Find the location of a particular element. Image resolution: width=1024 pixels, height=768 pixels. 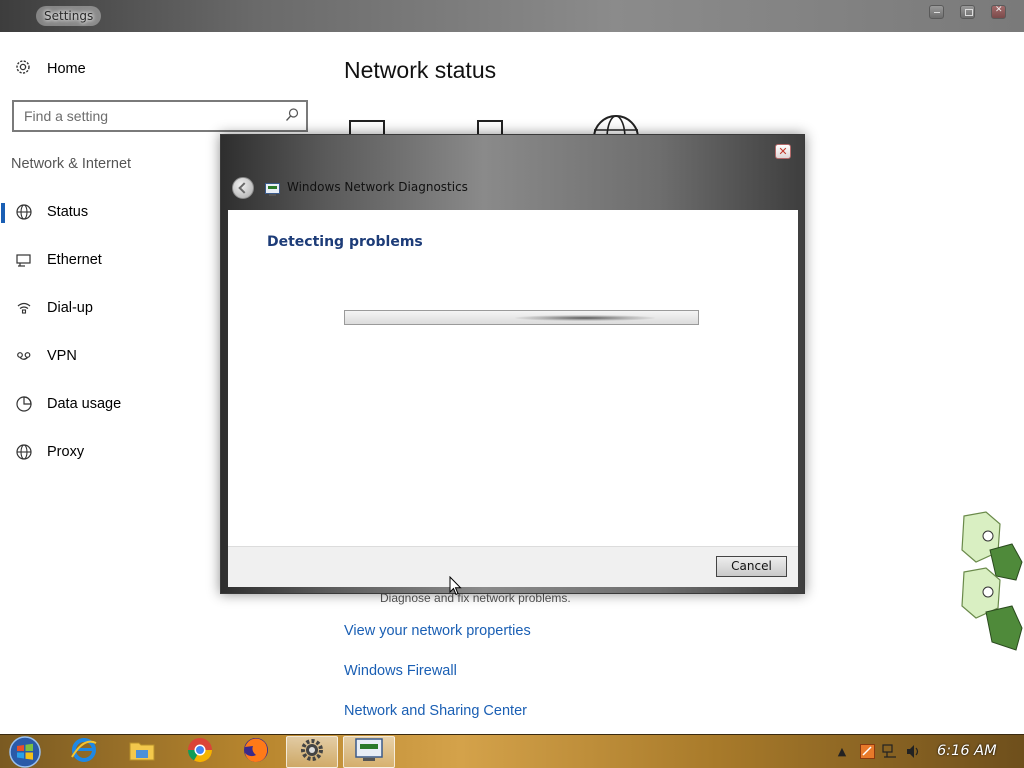

file-explorer-icon is located at coordinates (142, 751).